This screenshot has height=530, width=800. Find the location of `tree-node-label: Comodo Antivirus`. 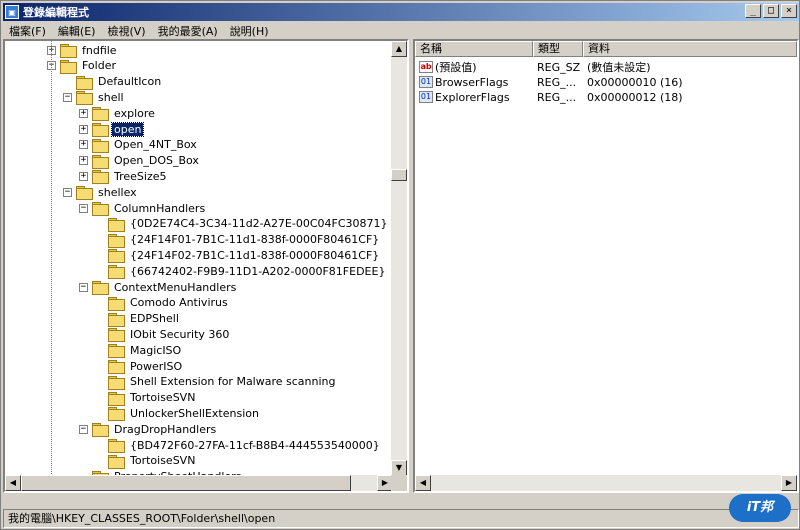

tree-node-label: Comodo Antivirus is located at coordinates (179, 303).